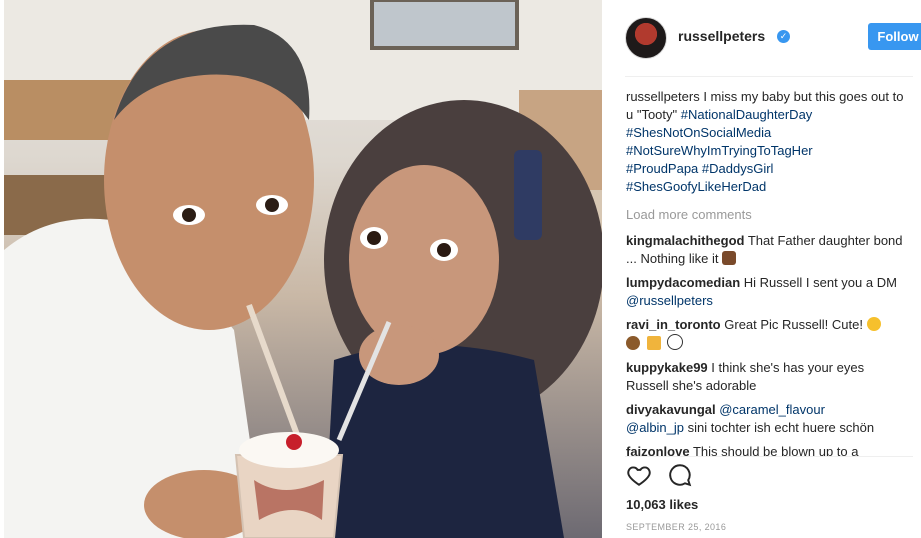 The image size is (921, 538). I want to click on comment-mention: @caramel_flavour, so click(772, 409).